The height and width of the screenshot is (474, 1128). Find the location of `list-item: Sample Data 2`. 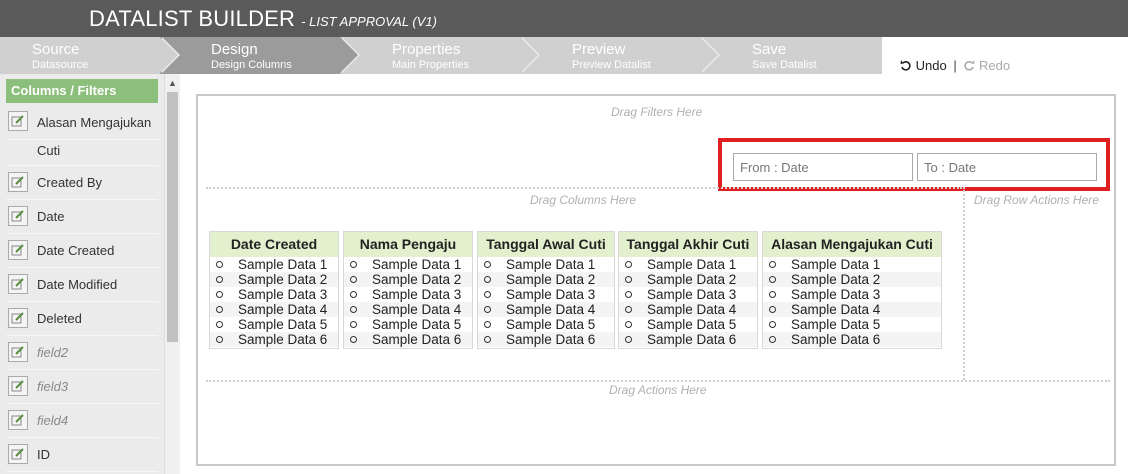

list-item: Sample Data 2 is located at coordinates (688, 279).